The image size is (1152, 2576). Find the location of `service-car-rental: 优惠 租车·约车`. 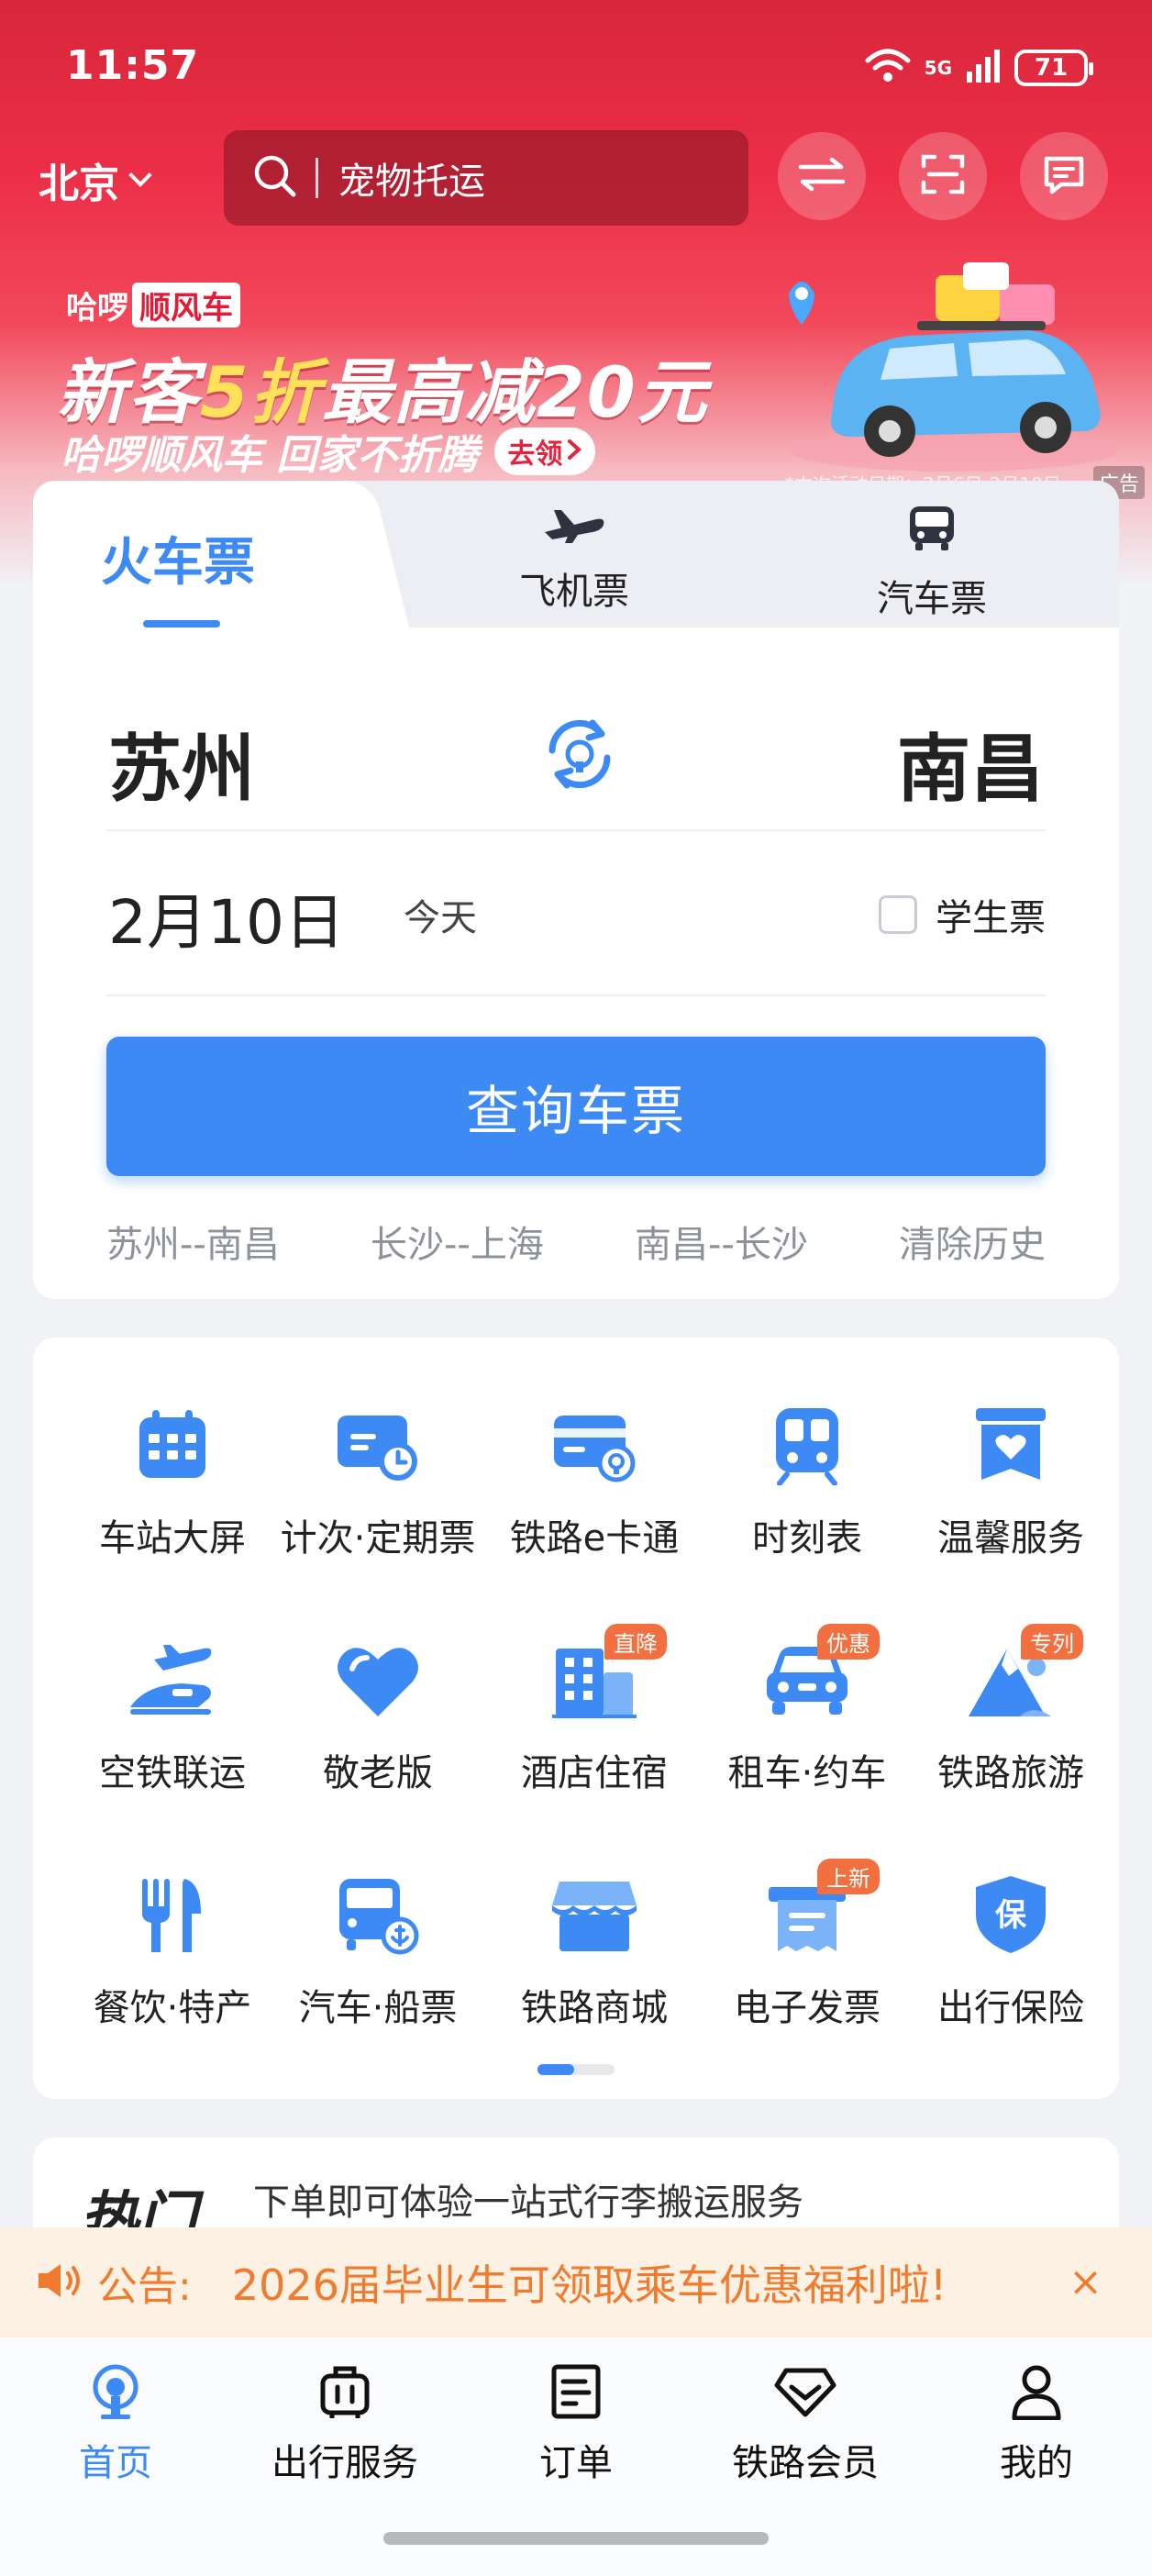

service-car-rental: 优惠 租车·约车 is located at coordinates (807, 1718).